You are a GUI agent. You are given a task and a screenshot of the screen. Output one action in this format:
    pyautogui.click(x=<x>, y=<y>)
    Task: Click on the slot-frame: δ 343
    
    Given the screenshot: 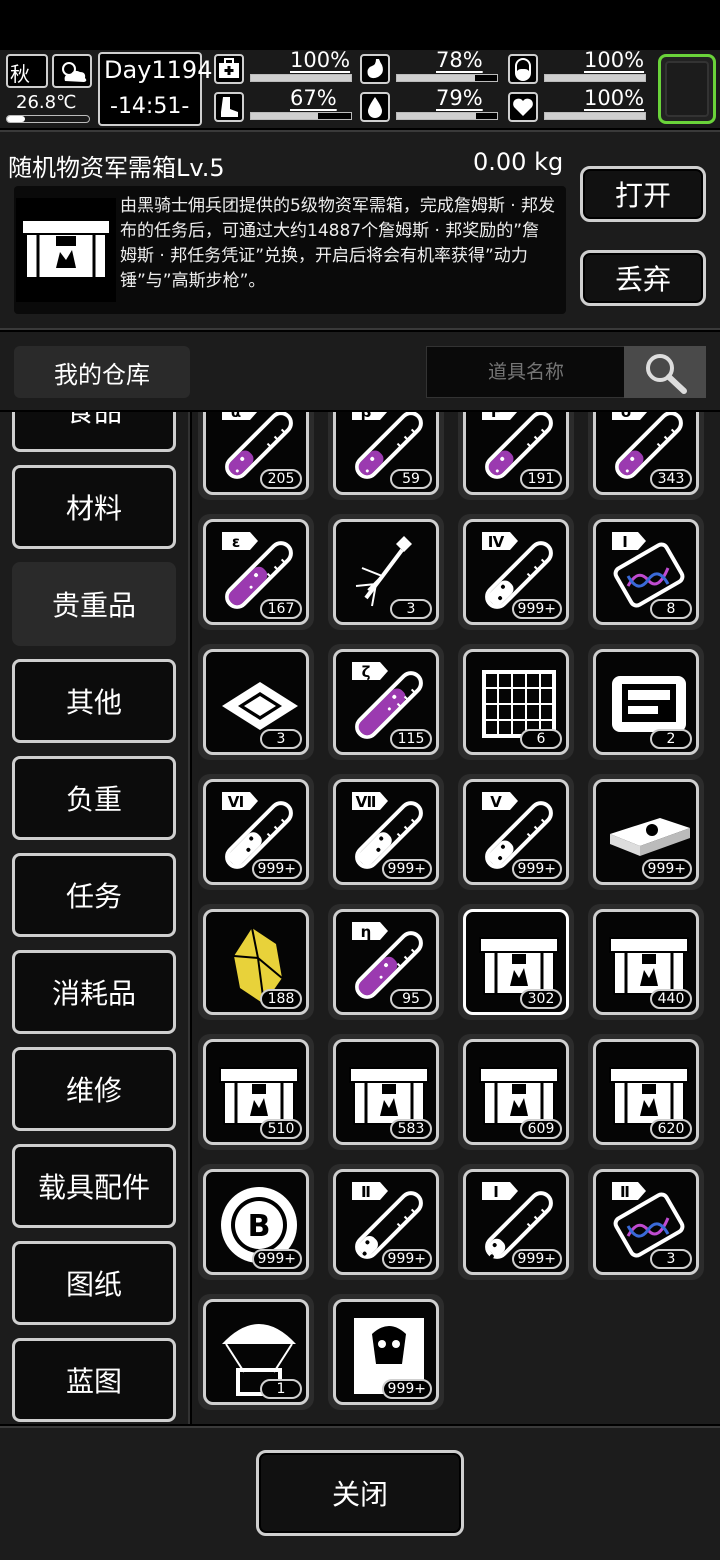 What is the action you would take?
    pyautogui.click(x=646, y=453)
    